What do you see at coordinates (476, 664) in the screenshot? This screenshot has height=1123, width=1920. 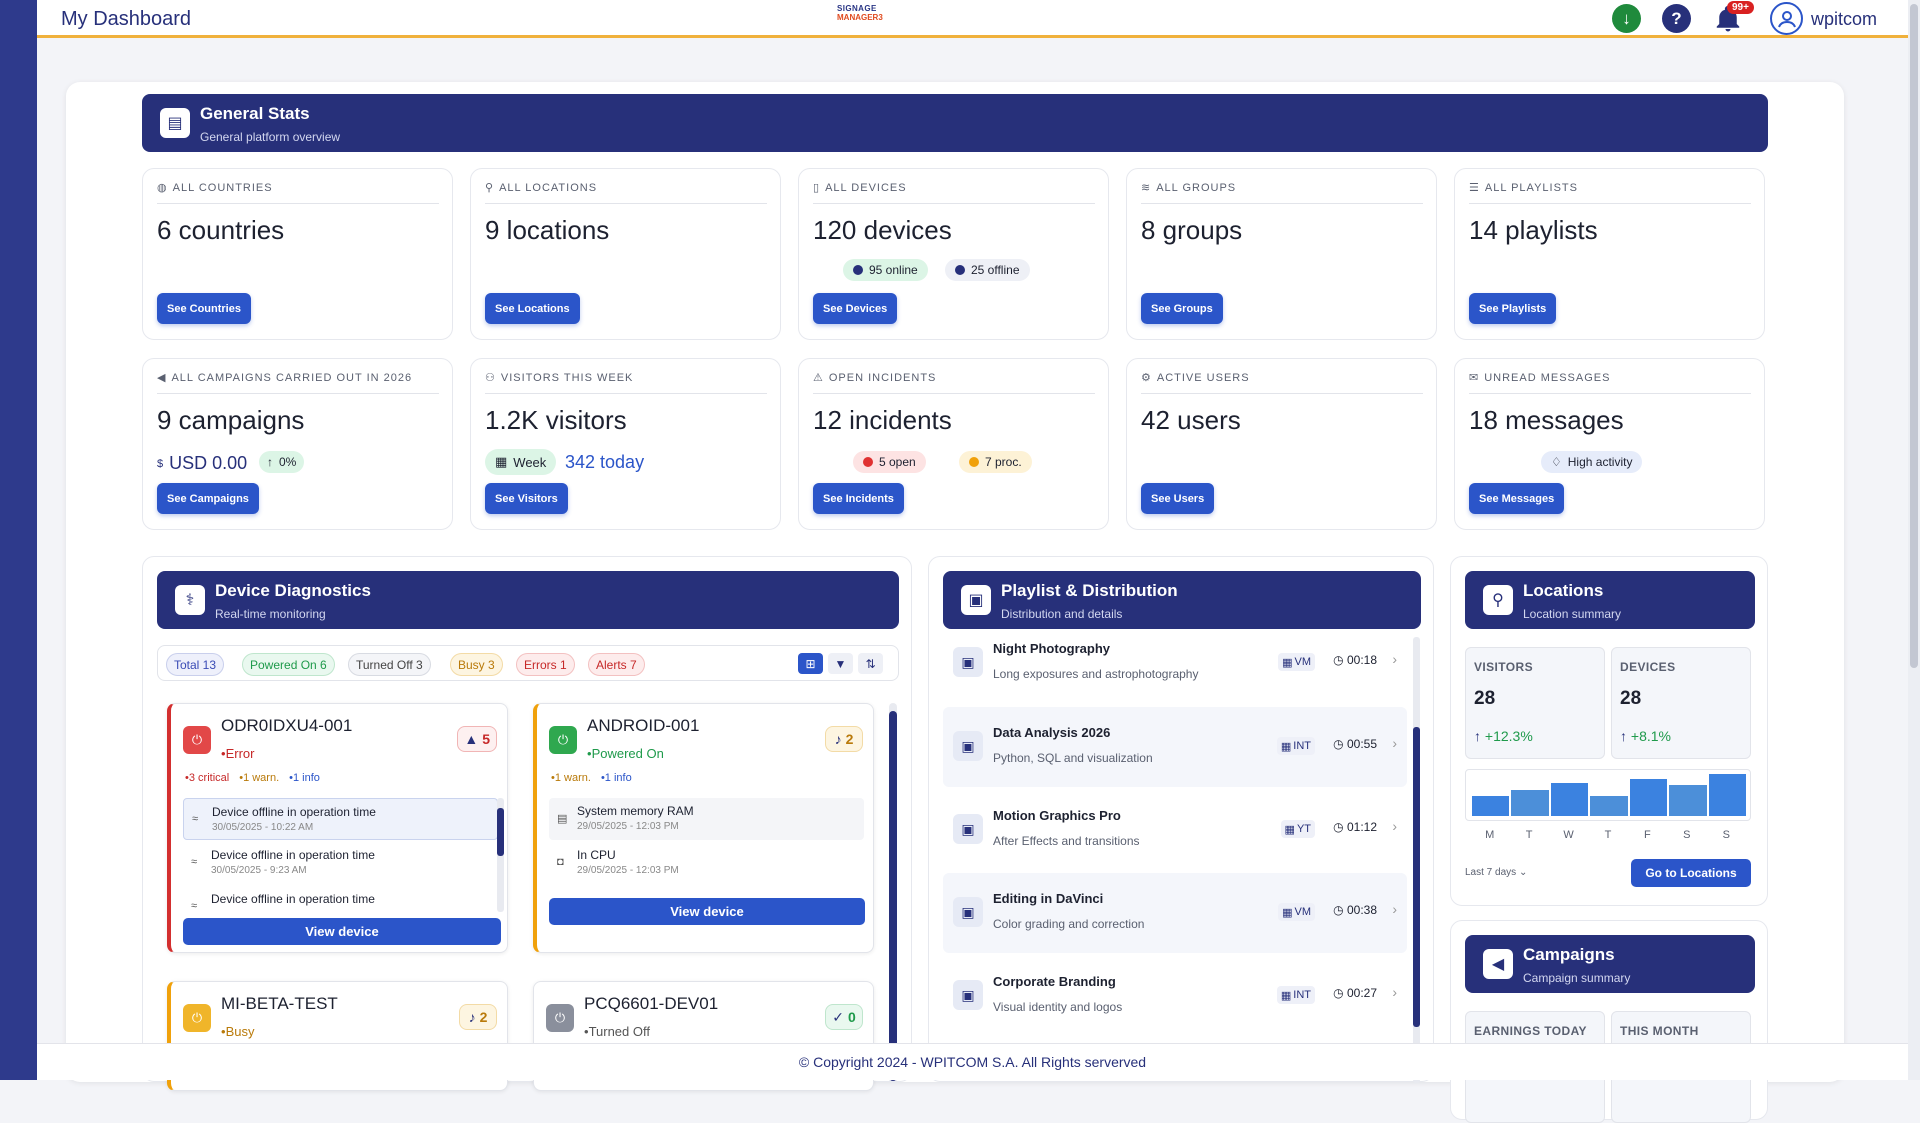 I see `filter-busy: Busy 3` at bounding box center [476, 664].